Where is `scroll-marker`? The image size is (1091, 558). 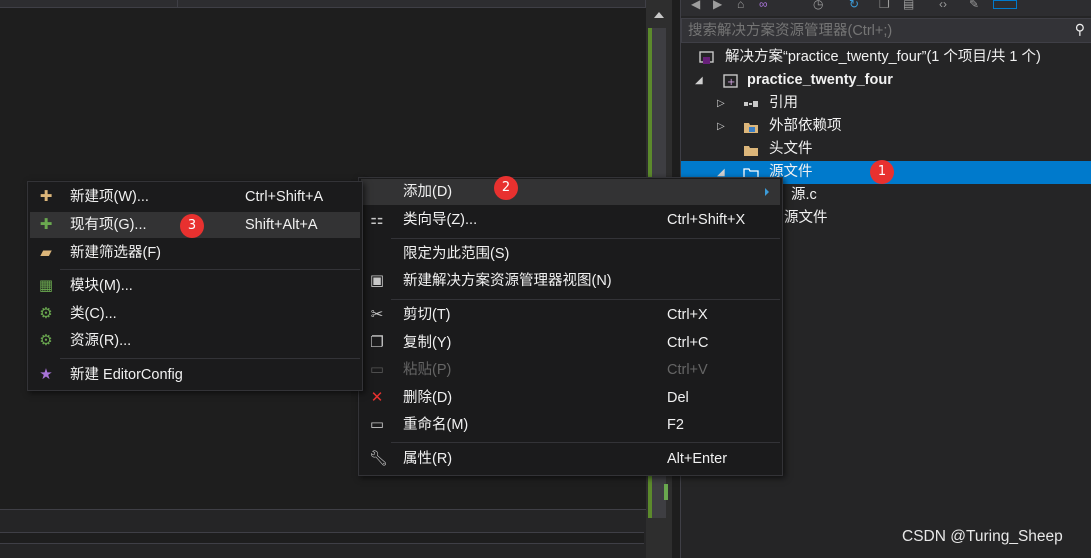
scroll-marker is located at coordinates (666, 492).